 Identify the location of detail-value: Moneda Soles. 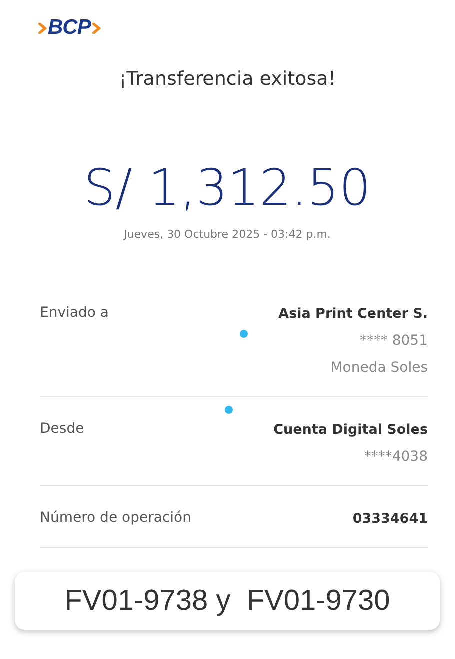
(379, 368).